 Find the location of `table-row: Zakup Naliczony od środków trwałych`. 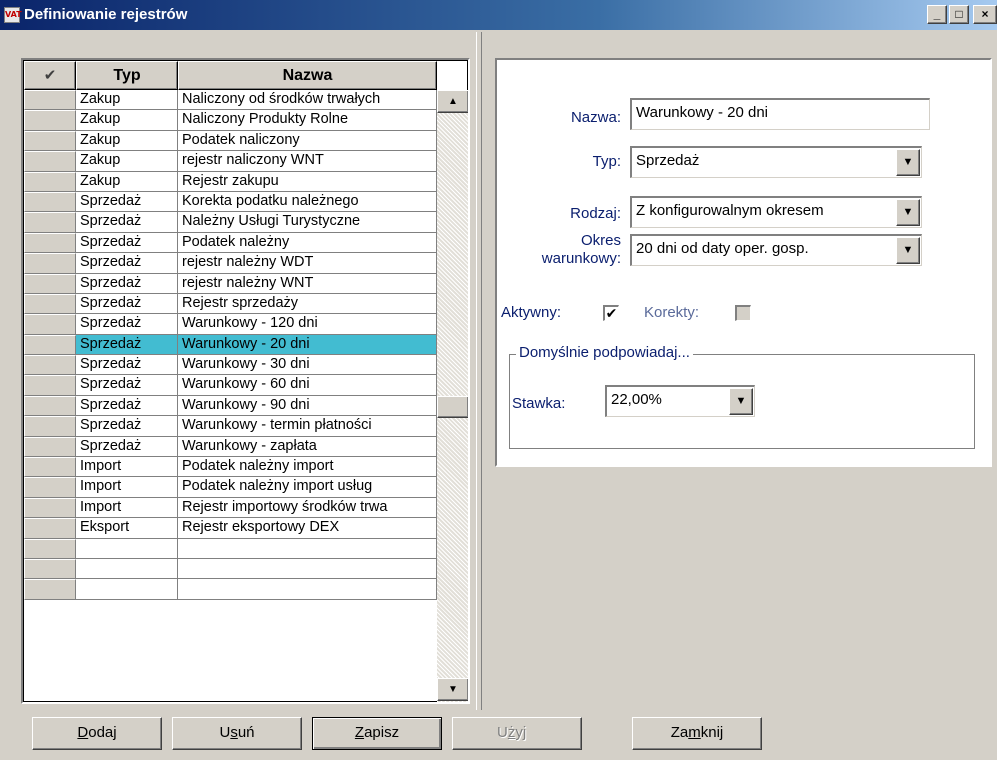

table-row: Zakup Naliczony od środków trwałych is located at coordinates (230, 100).